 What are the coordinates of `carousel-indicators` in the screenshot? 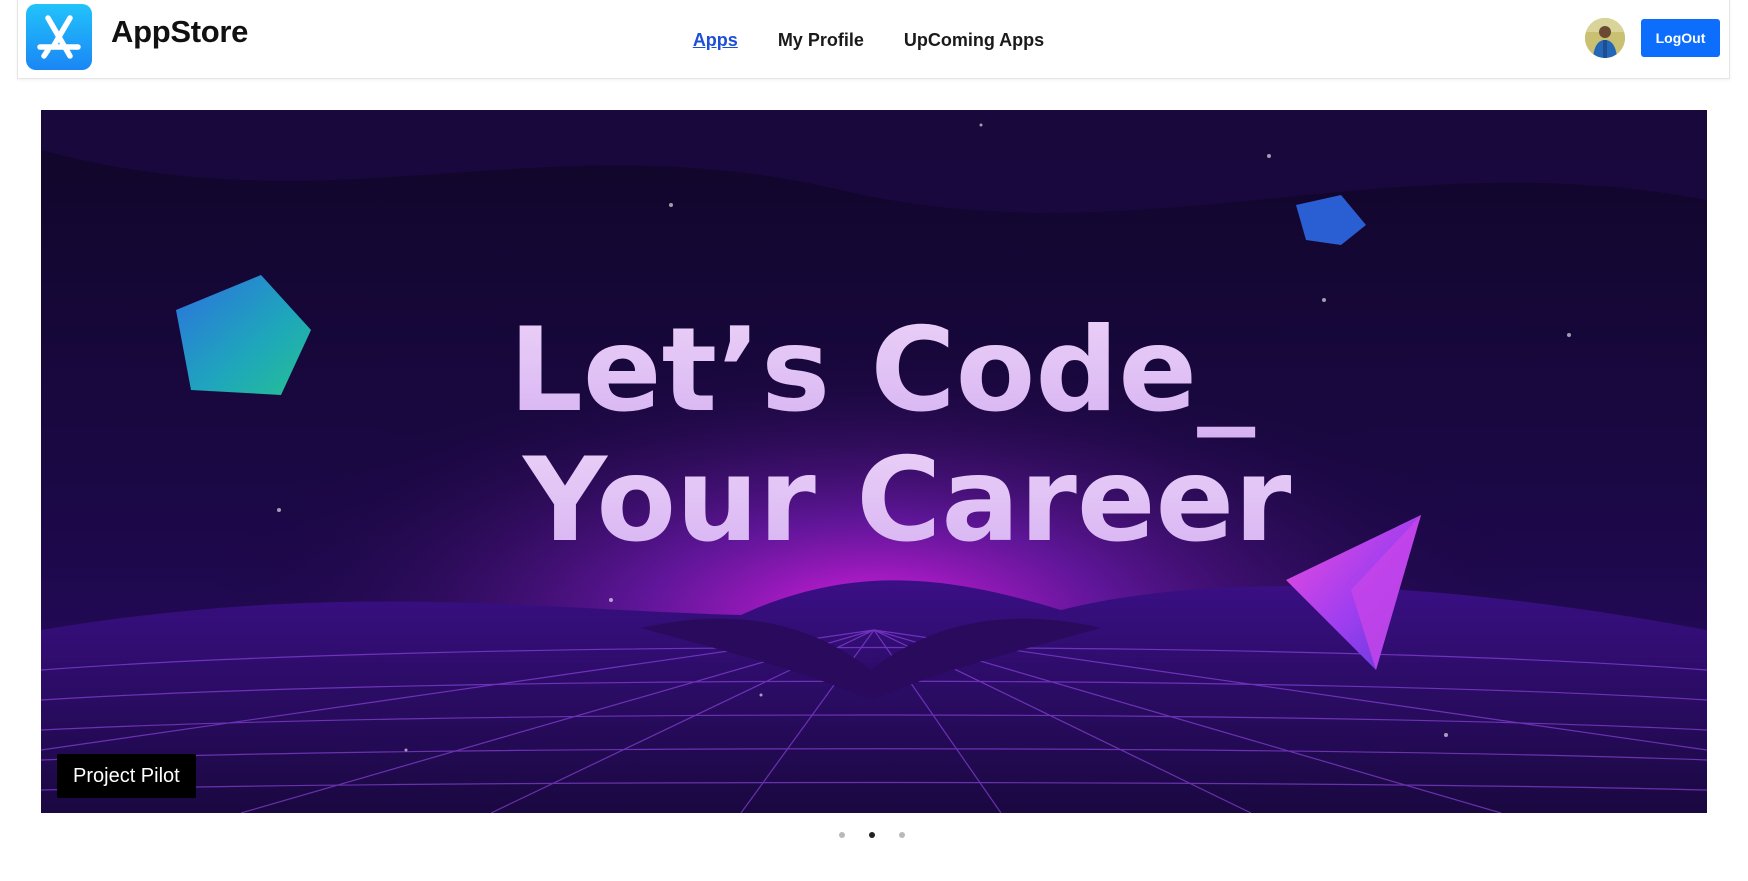 It's located at (874, 835).